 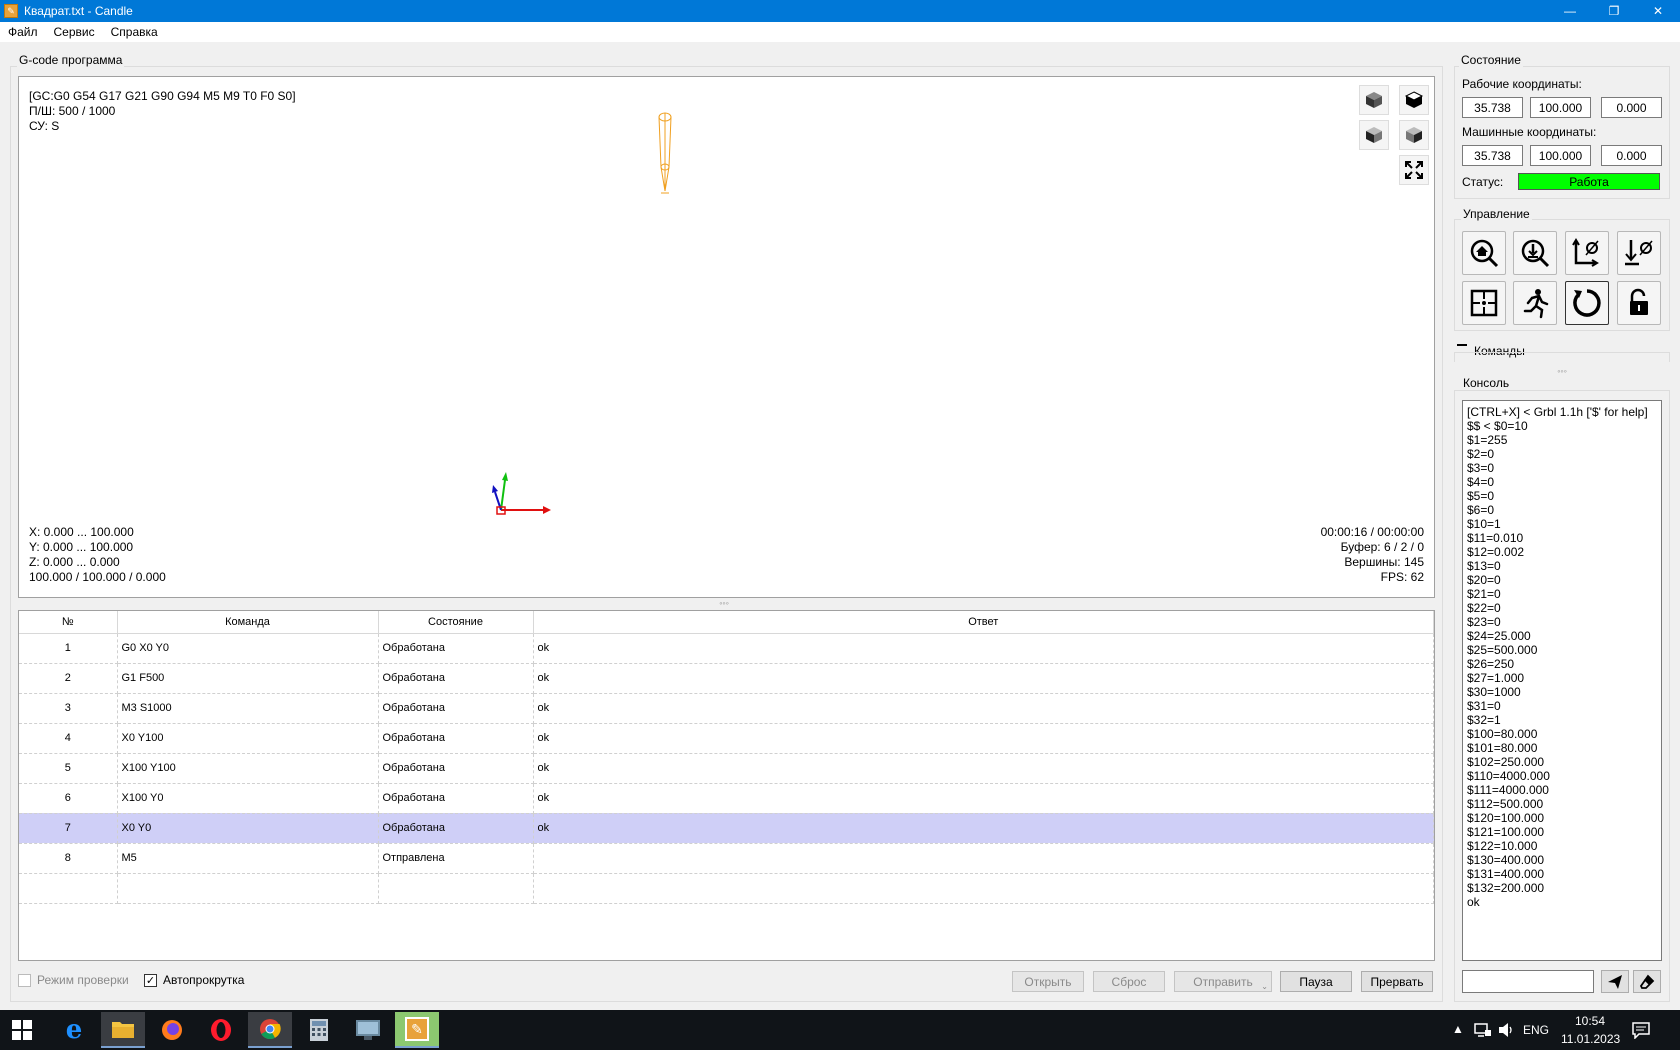 What do you see at coordinates (1382, 547) in the screenshot?
I see `buffer-info: Буфер: 6 / 2 / 0` at bounding box center [1382, 547].